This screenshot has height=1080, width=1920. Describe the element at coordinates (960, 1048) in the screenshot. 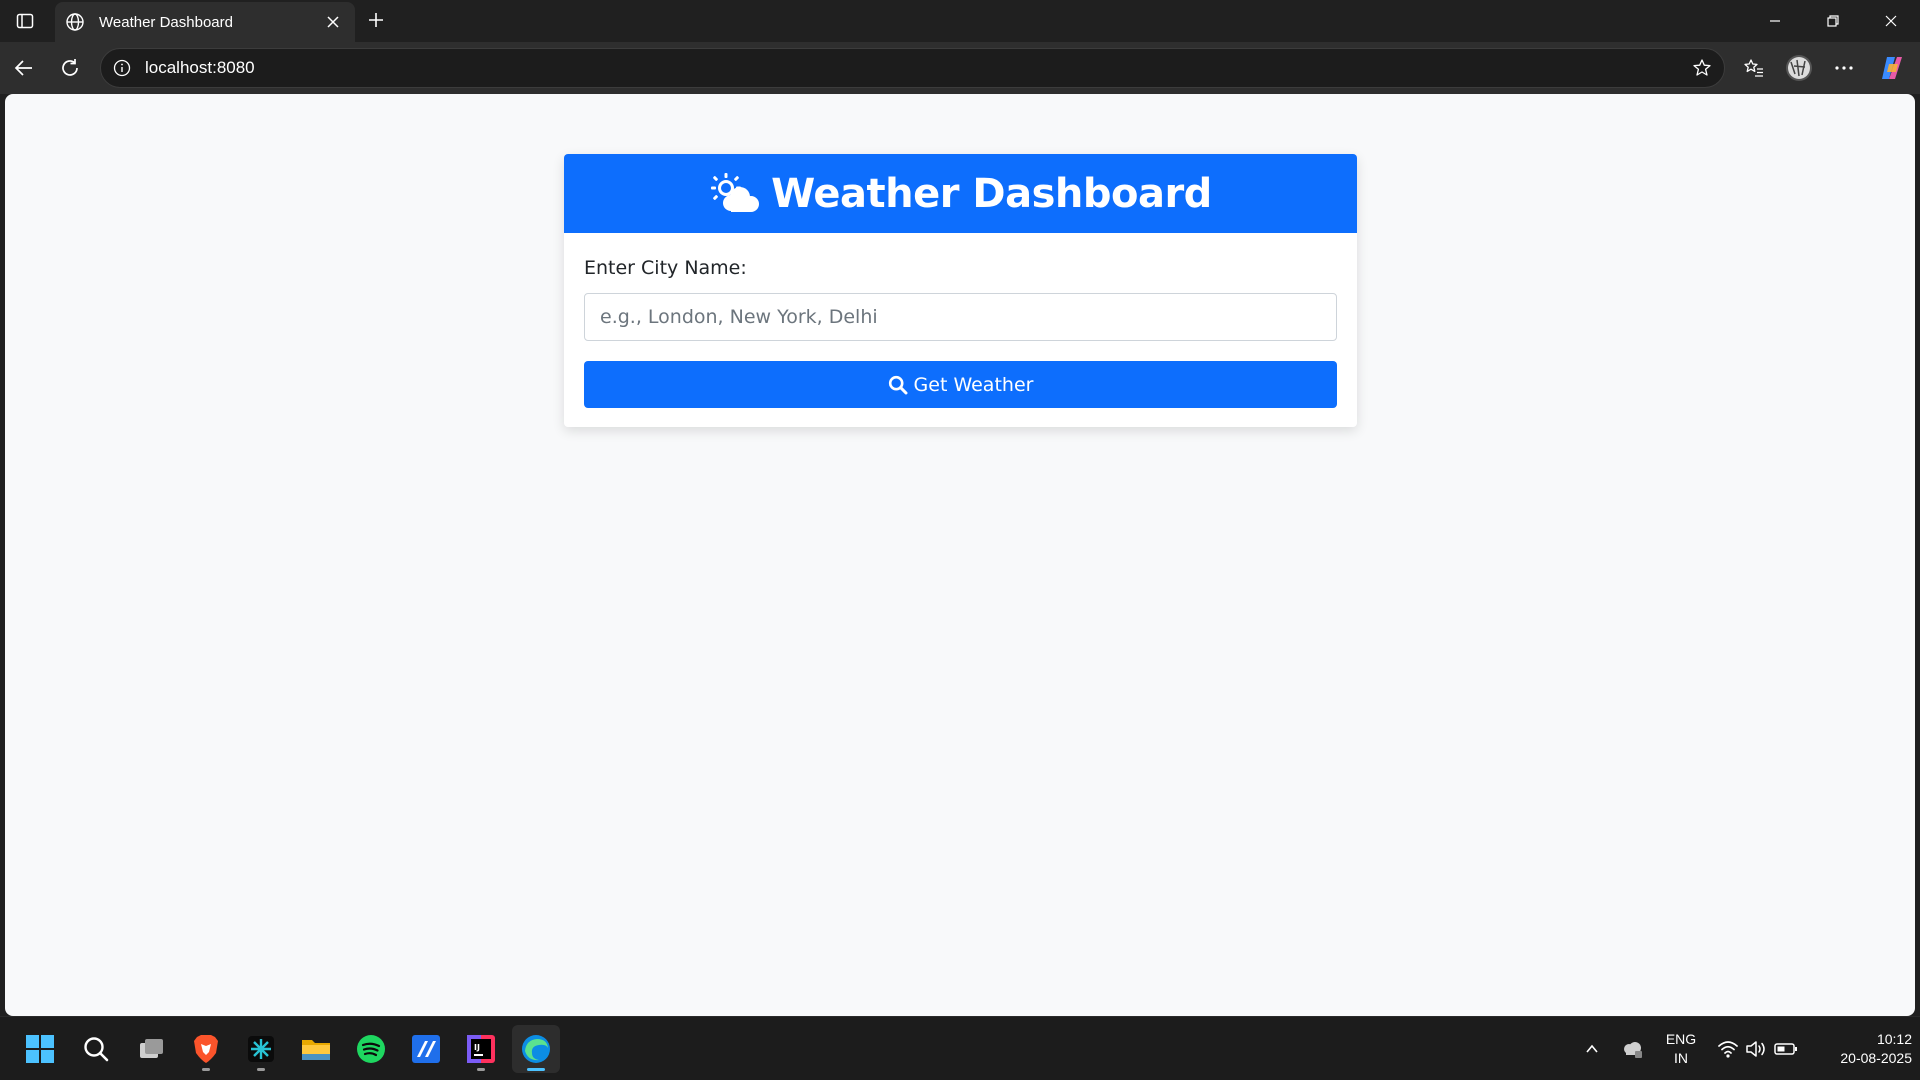

I see `windows-taskbar: IJ ENG IN 10:12 20-08-2025` at that location.